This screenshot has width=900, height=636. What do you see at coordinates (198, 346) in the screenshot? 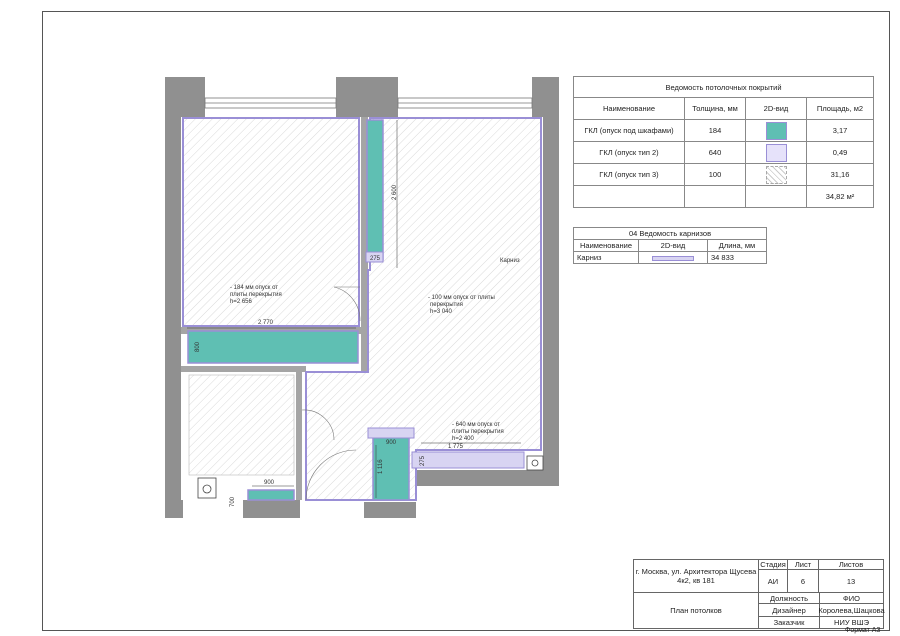
I see `dim-800: 800` at bounding box center [198, 346].